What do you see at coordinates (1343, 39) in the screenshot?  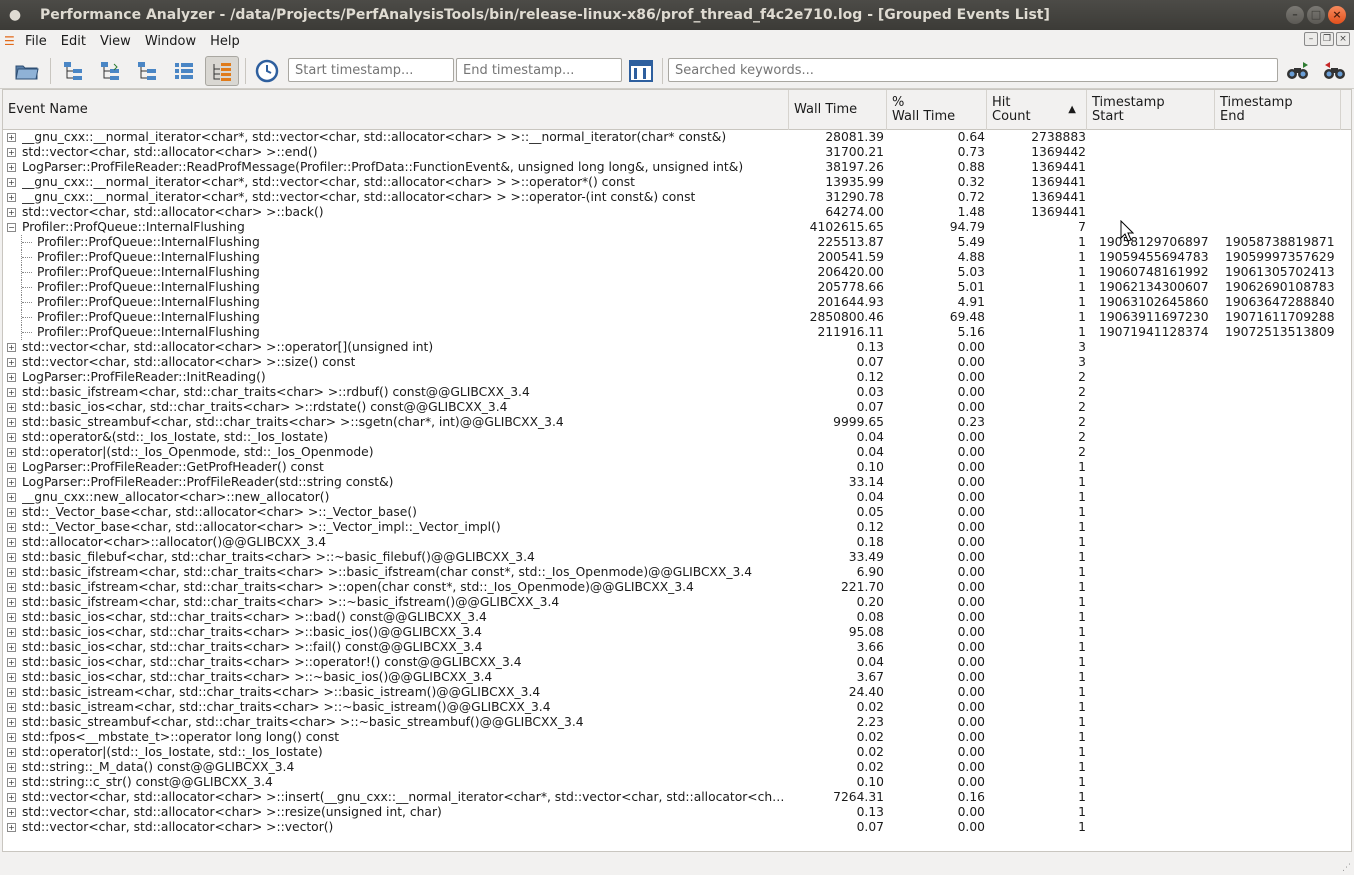 I see `mdi-close-icon: ×` at bounding box center [1343, 39].